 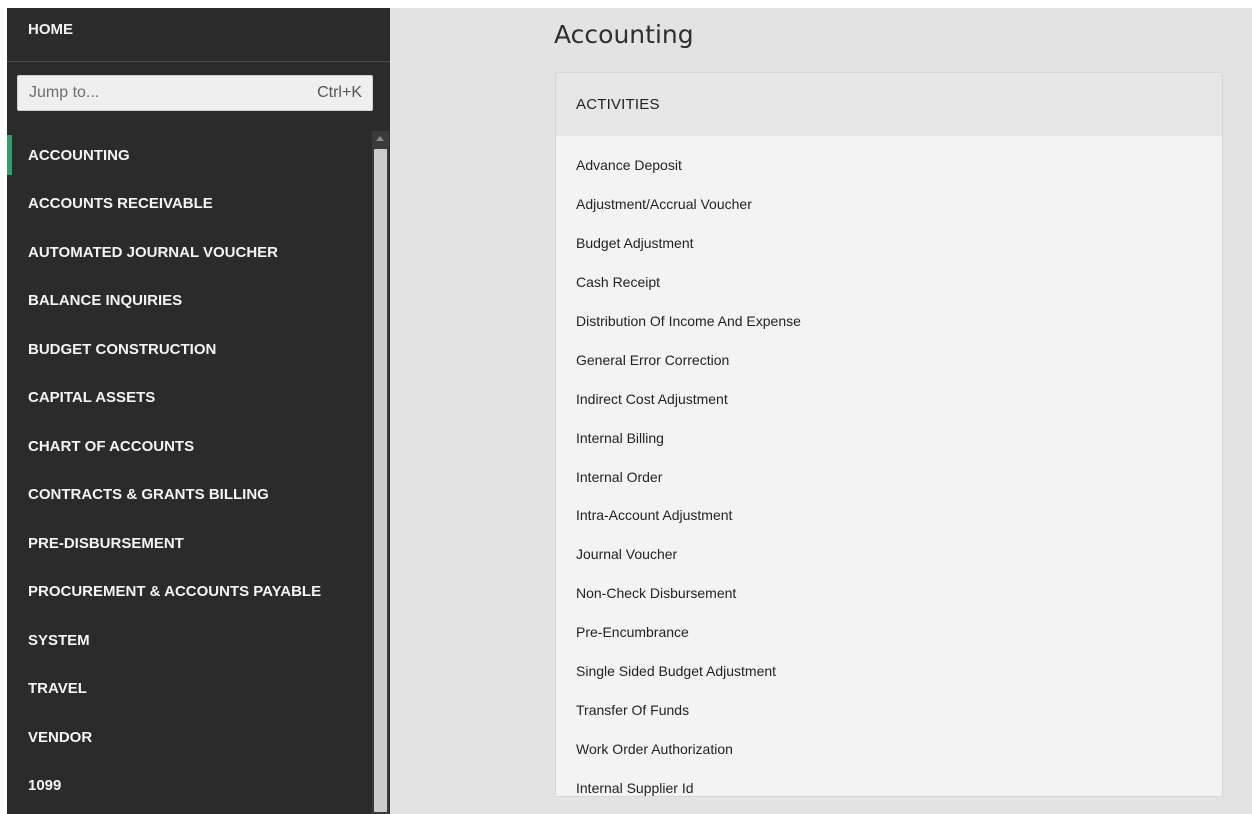 What do you see at coordinates (889, 321) in the screenshot?
I see `activity-link: Distribution Of Income And Expense` at bounding box center [889, 321].